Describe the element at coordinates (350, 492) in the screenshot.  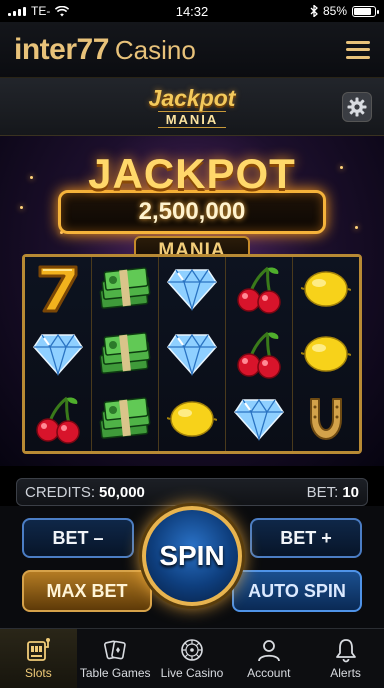
I see `bet-value: 10` at that location.